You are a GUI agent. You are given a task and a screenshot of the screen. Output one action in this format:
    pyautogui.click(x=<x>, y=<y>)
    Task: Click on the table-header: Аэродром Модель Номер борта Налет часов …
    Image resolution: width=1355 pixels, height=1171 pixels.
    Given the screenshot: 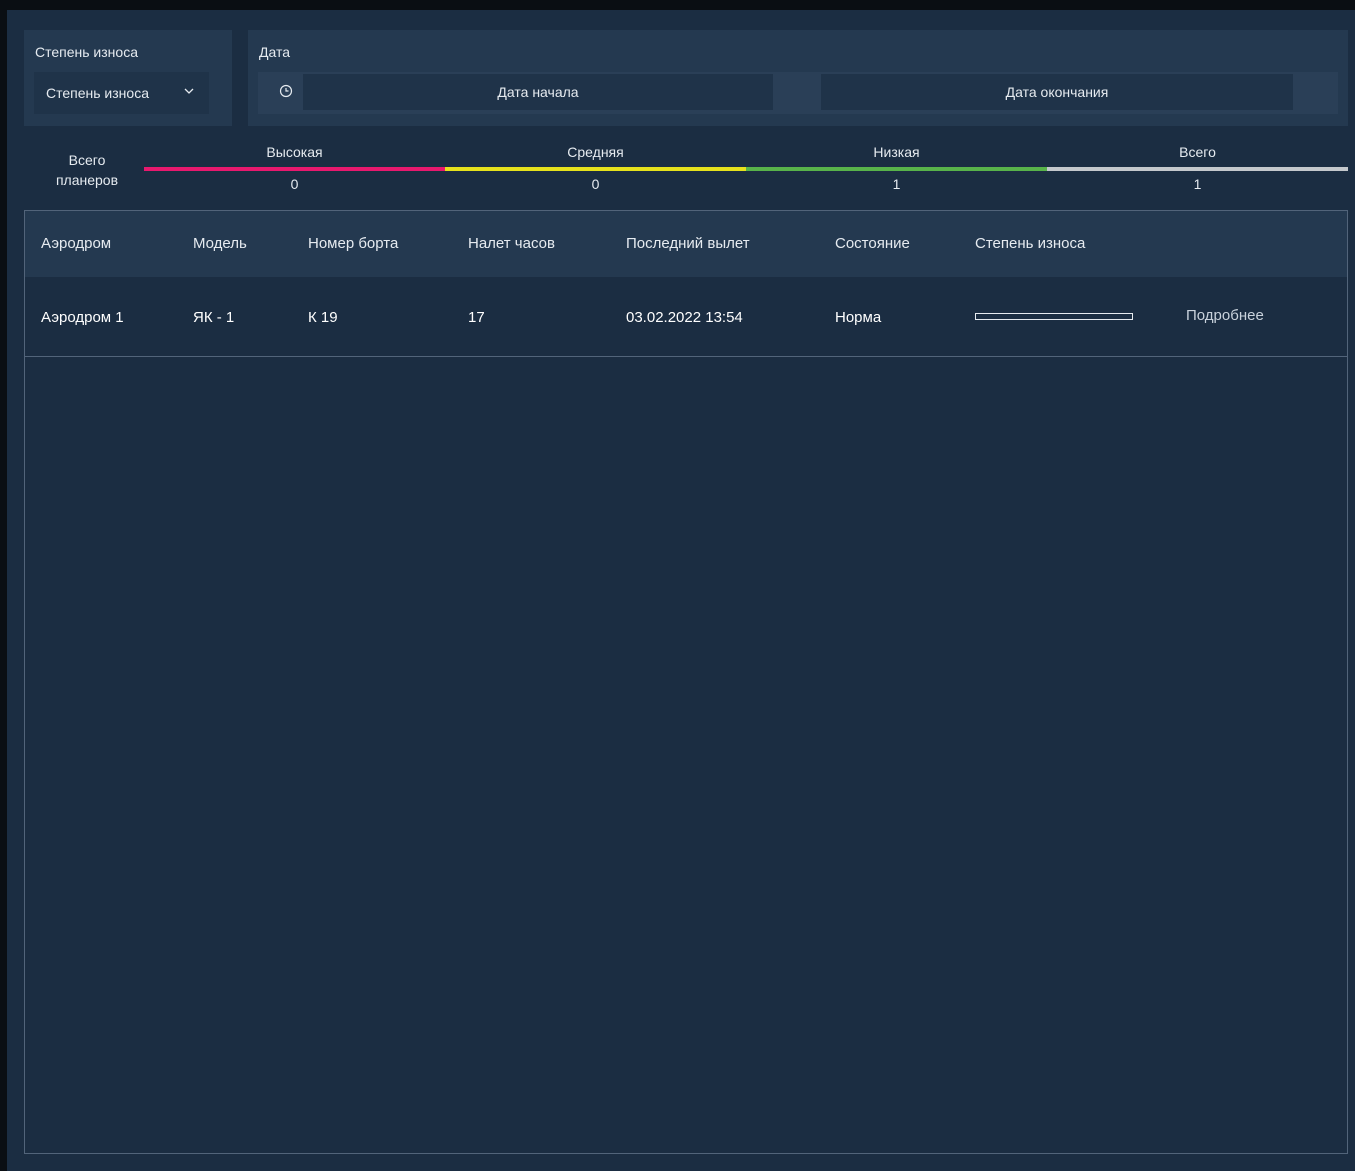 What is the action you would take?
    pyautogui.click(x=686, y=244)
    